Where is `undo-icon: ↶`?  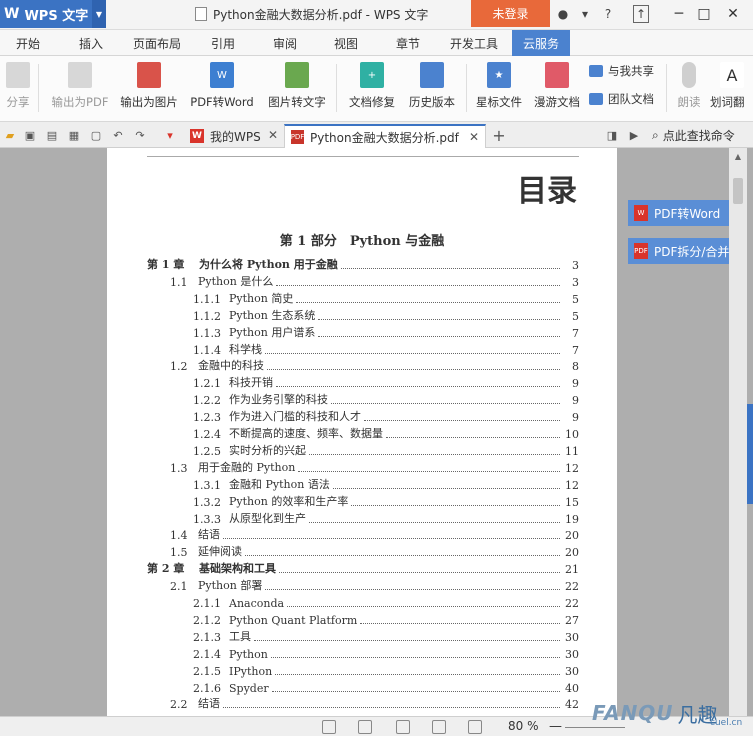 undo-icon: ↶ is located at coordinates (118, 135).